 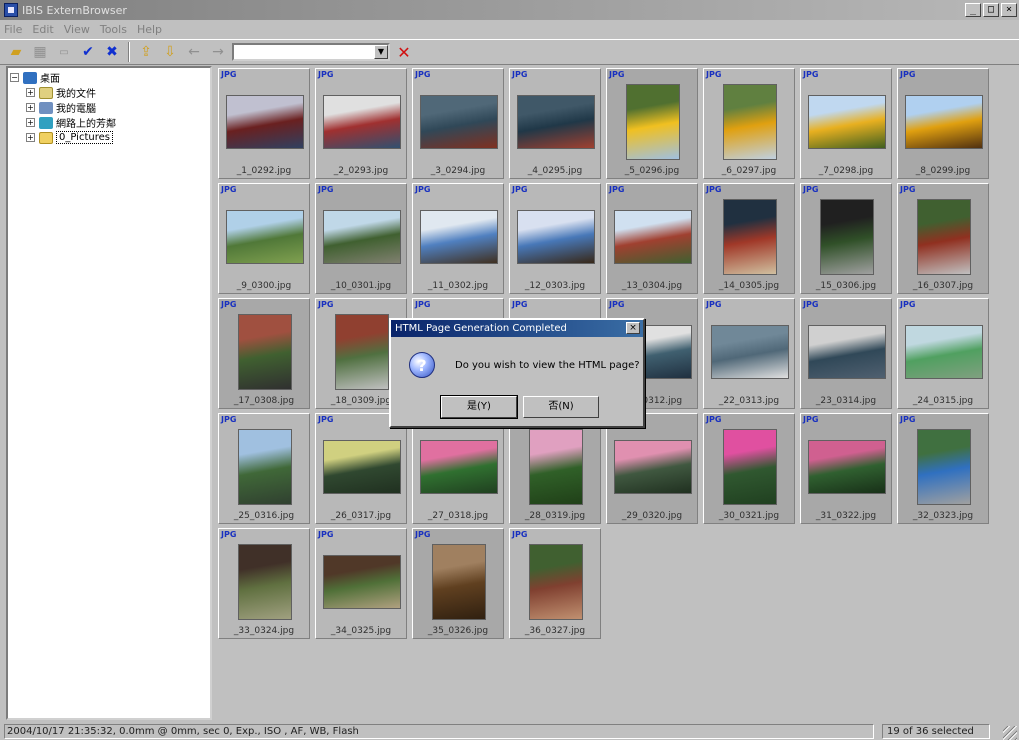 What do you see at coordinates (555, 123) in the screenshot?
I see `thumbnail-item: JPG _4_0295.jpg` at bounding box center [555, 123].